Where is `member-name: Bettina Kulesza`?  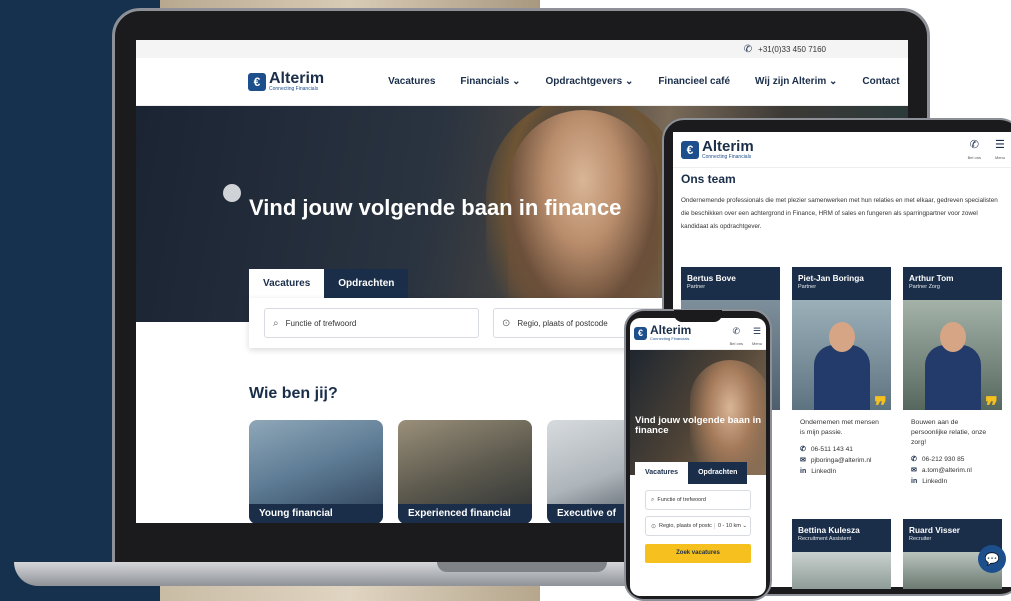
member-name: Bettina Kulesza is located at coordinates (829, 530).